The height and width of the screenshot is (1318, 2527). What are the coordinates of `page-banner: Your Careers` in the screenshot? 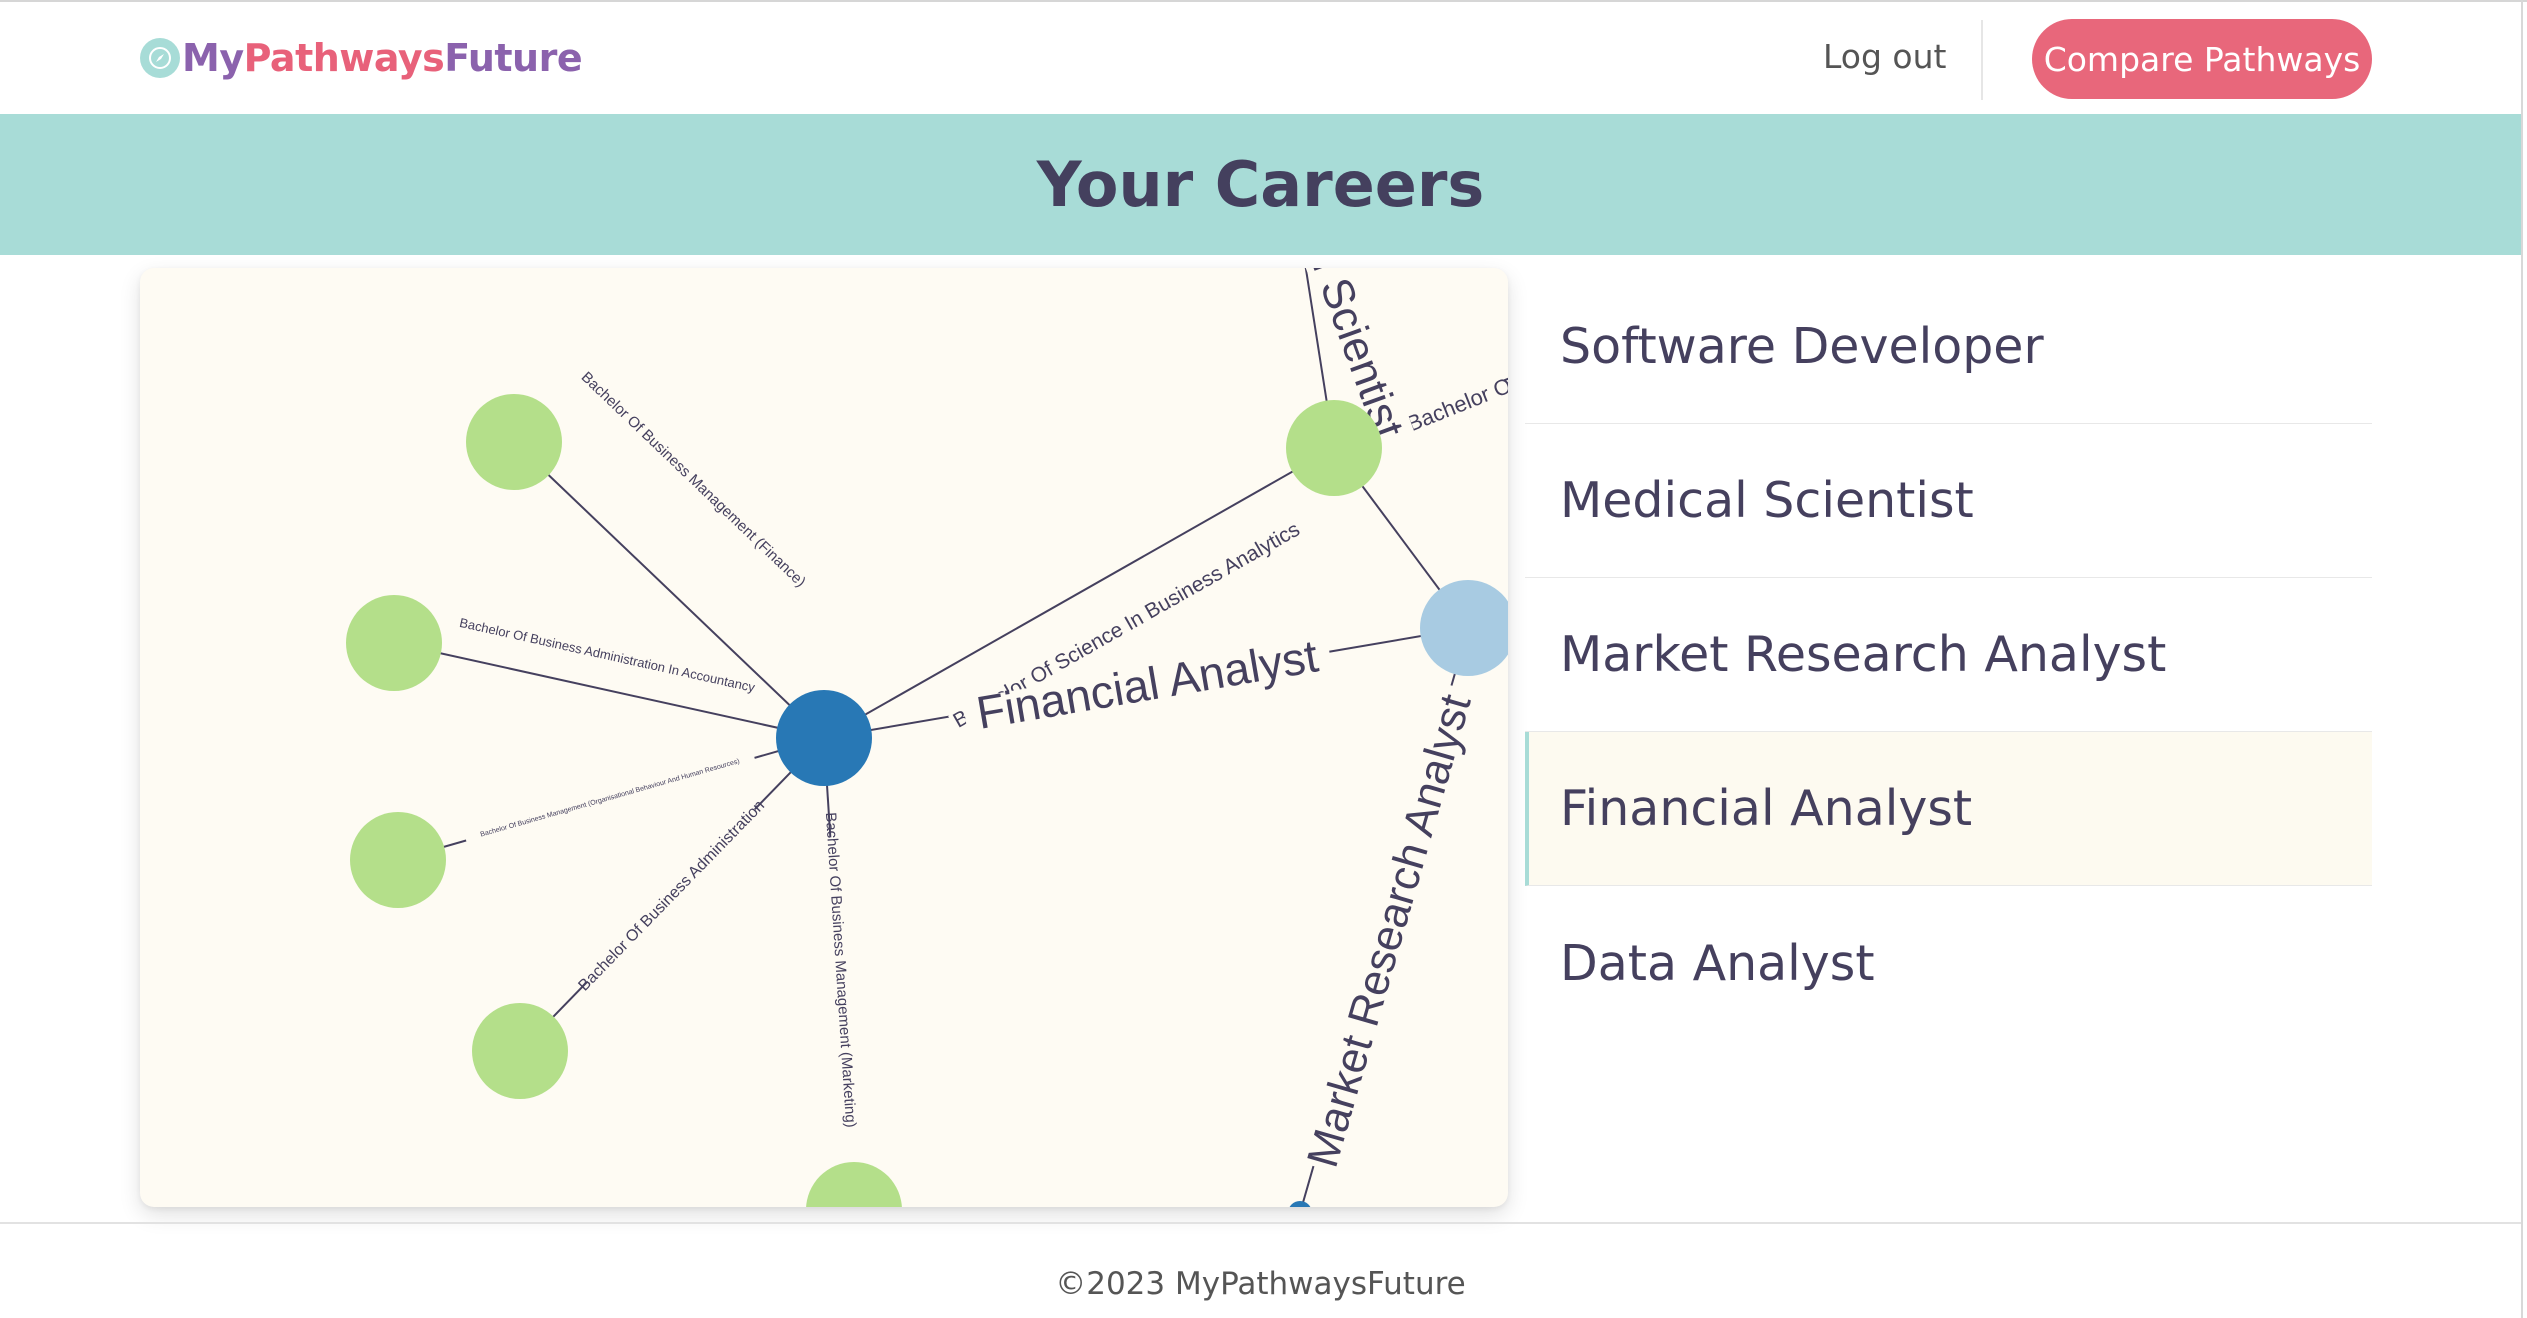 It's located at (1260, 184).